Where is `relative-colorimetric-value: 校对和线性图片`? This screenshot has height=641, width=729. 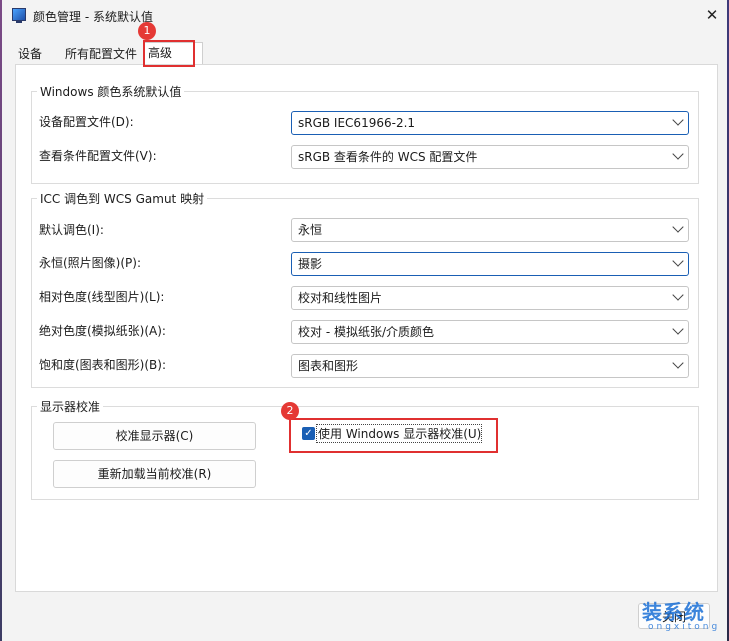
relative-colorimetric-value: 校对和线性图片 is located at coordinates (340, 298).